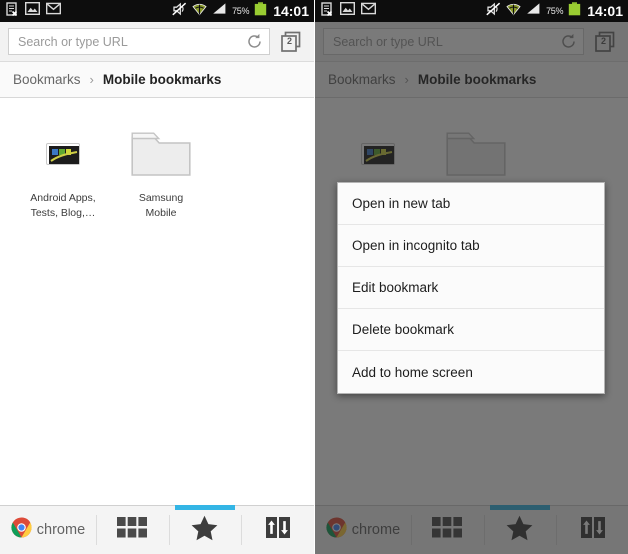 The image size is (628, 554). I want to click on tab-count-label: 2, so click(290, 40).